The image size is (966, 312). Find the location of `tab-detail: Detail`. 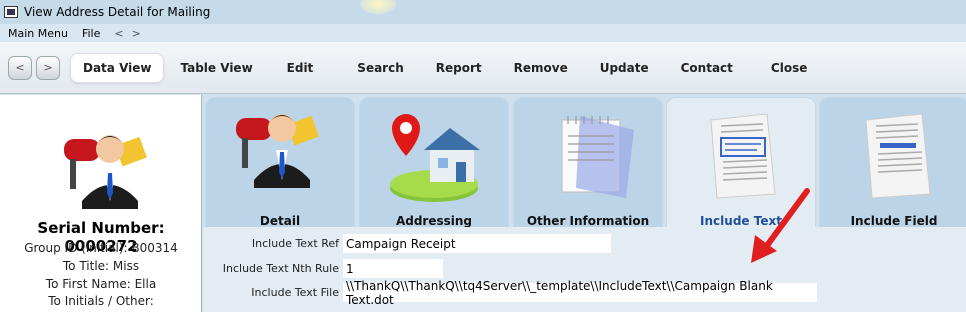

tab-detail: Detail is located at coordinates (280, 163).